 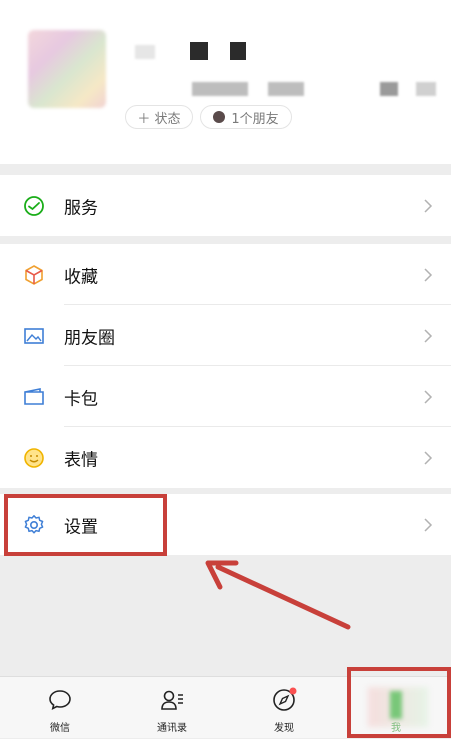 I want to click on status-chip-label: ＋ 状态, so click(x=159, y=119).